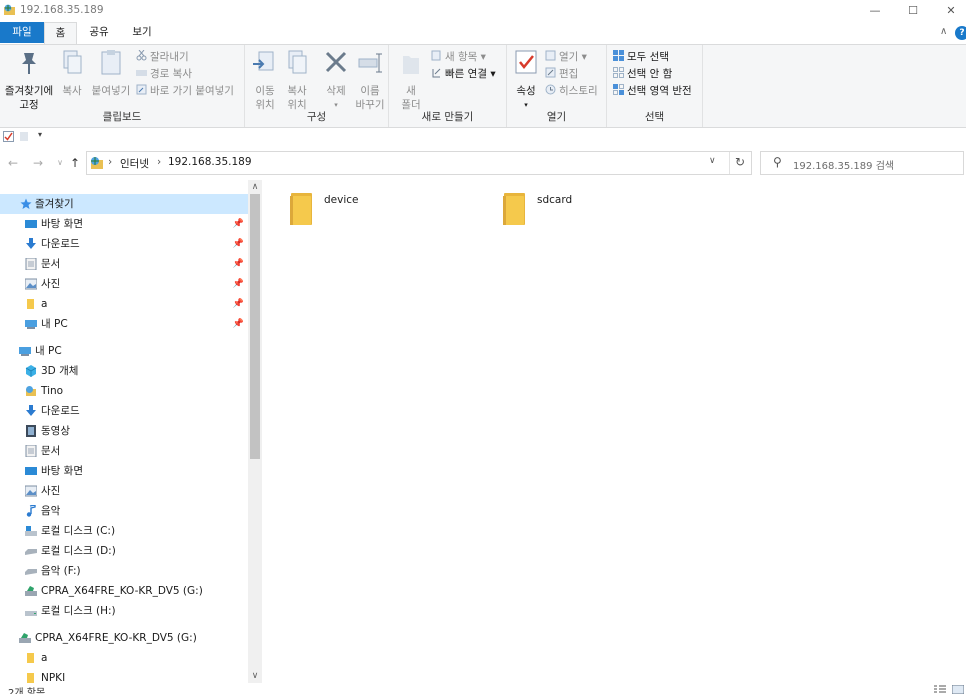 Image resolution: width=966 pixels, height=694 pixels. What do you see at coordinates (22, 32) in the screenshot?
I see `tab-file: 파일` at bounding box center [22, 32].